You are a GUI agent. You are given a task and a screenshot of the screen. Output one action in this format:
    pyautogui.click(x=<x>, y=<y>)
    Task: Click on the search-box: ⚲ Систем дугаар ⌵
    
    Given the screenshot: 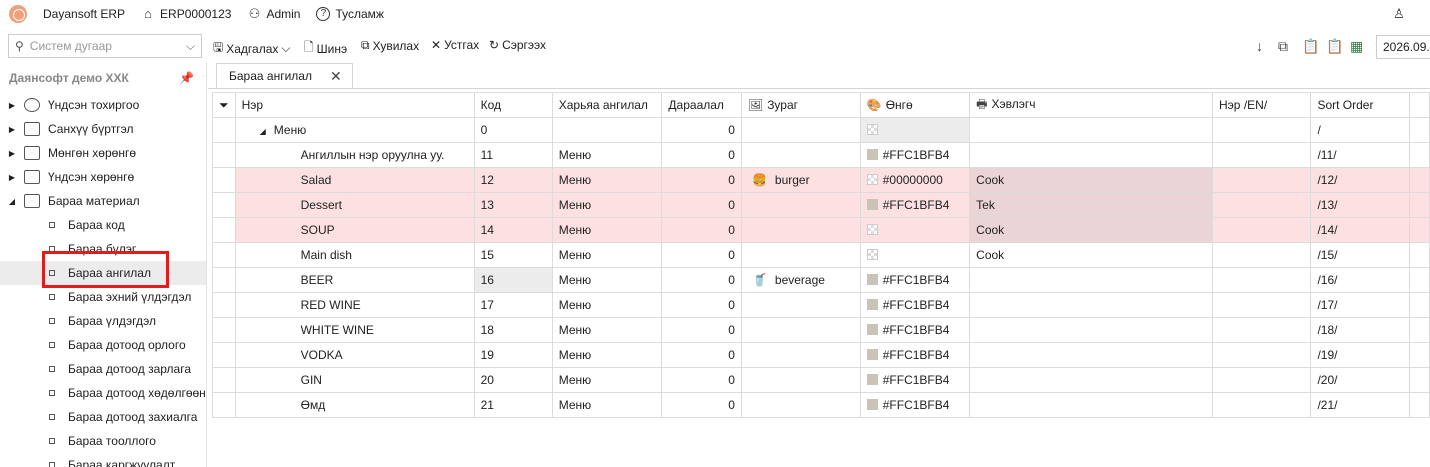 What is the action you would take?
    pyautogui.click(x=105, y=46)
    